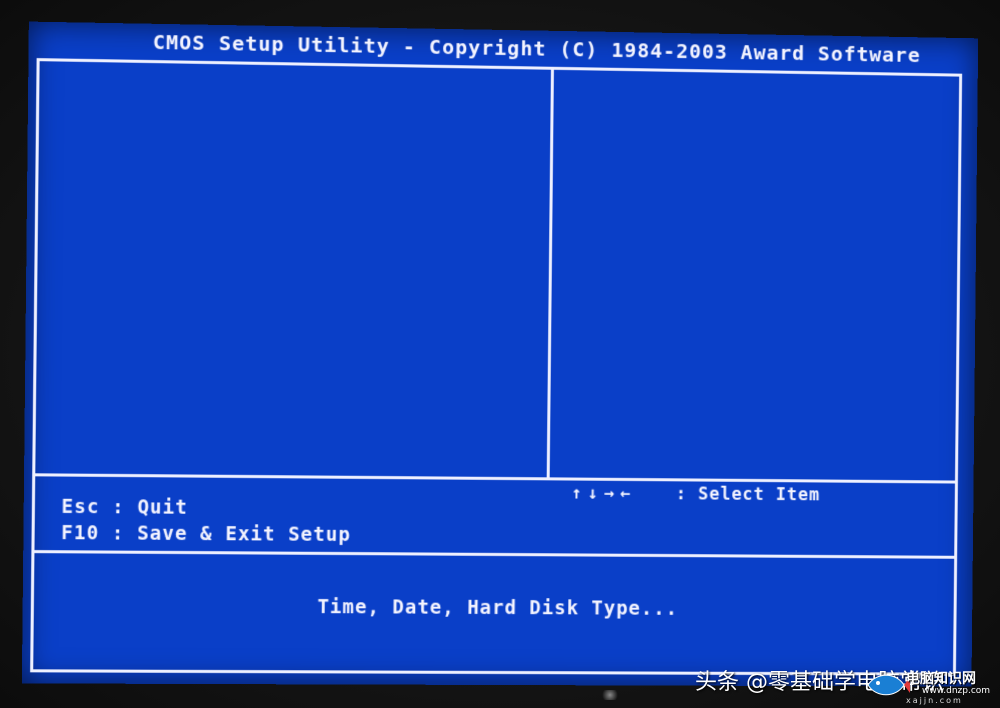 Image resolution: width=1000 pixels, height=708 pixels. I want to click on divider-status, so click(494, 554).